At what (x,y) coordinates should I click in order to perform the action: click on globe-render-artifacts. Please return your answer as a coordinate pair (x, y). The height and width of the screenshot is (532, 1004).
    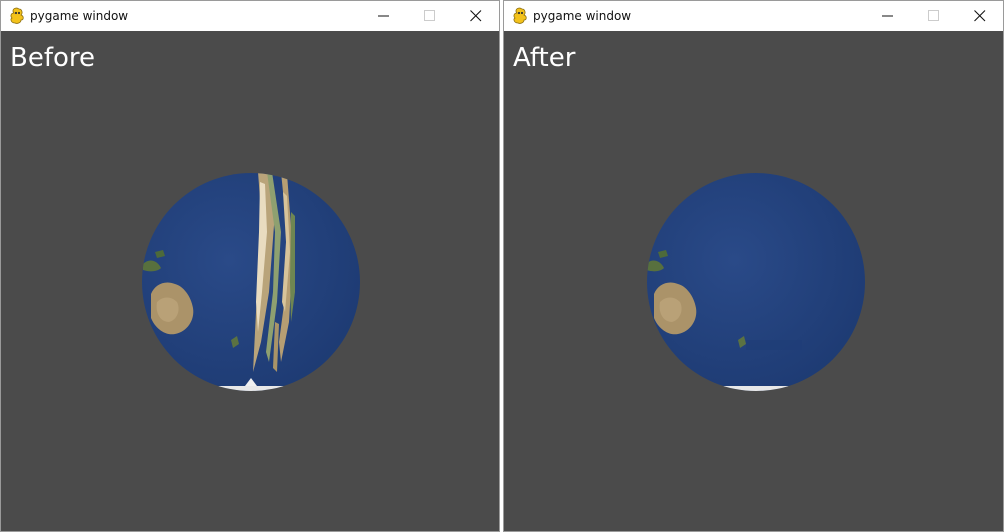
    Looking at the image, I should click on (251, 282).